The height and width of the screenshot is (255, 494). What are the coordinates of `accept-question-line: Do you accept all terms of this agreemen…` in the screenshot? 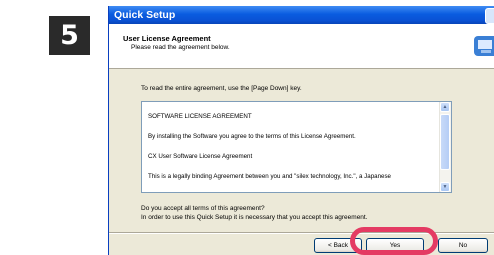 It's located at (203, 208).